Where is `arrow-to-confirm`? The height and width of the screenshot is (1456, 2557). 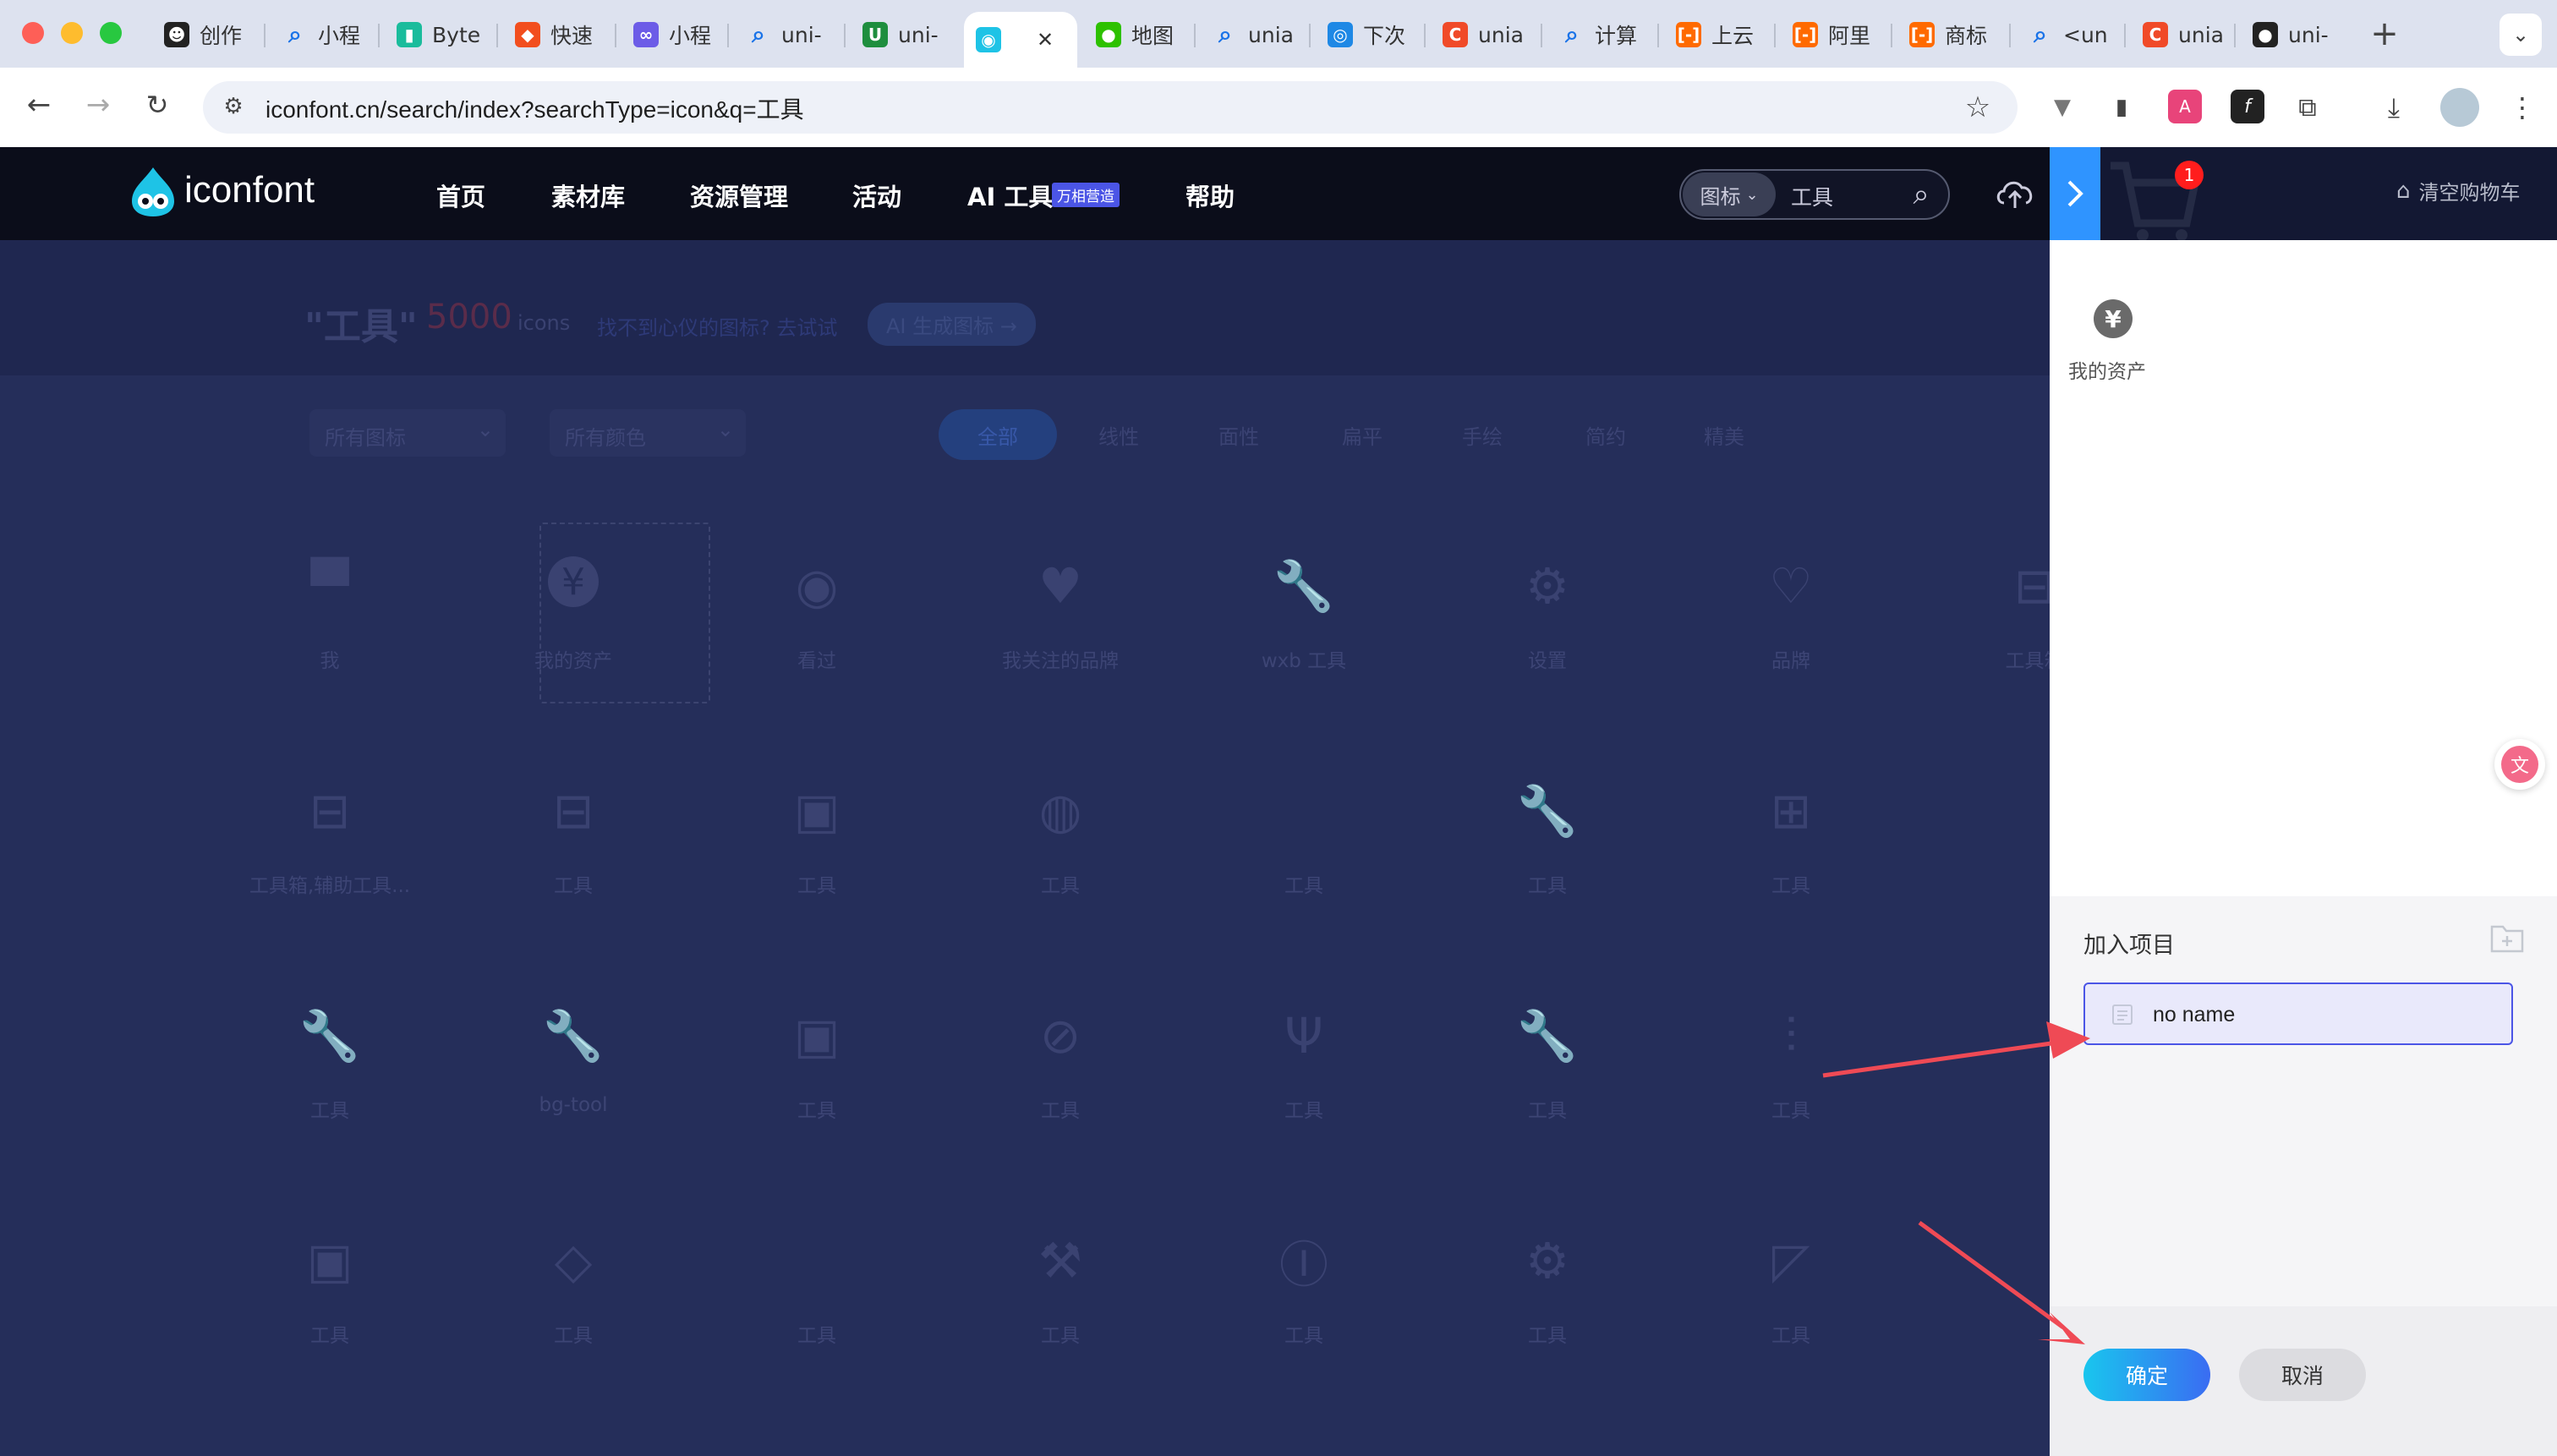
arrow-to-confirm is located at coordinates (2001, 1282).